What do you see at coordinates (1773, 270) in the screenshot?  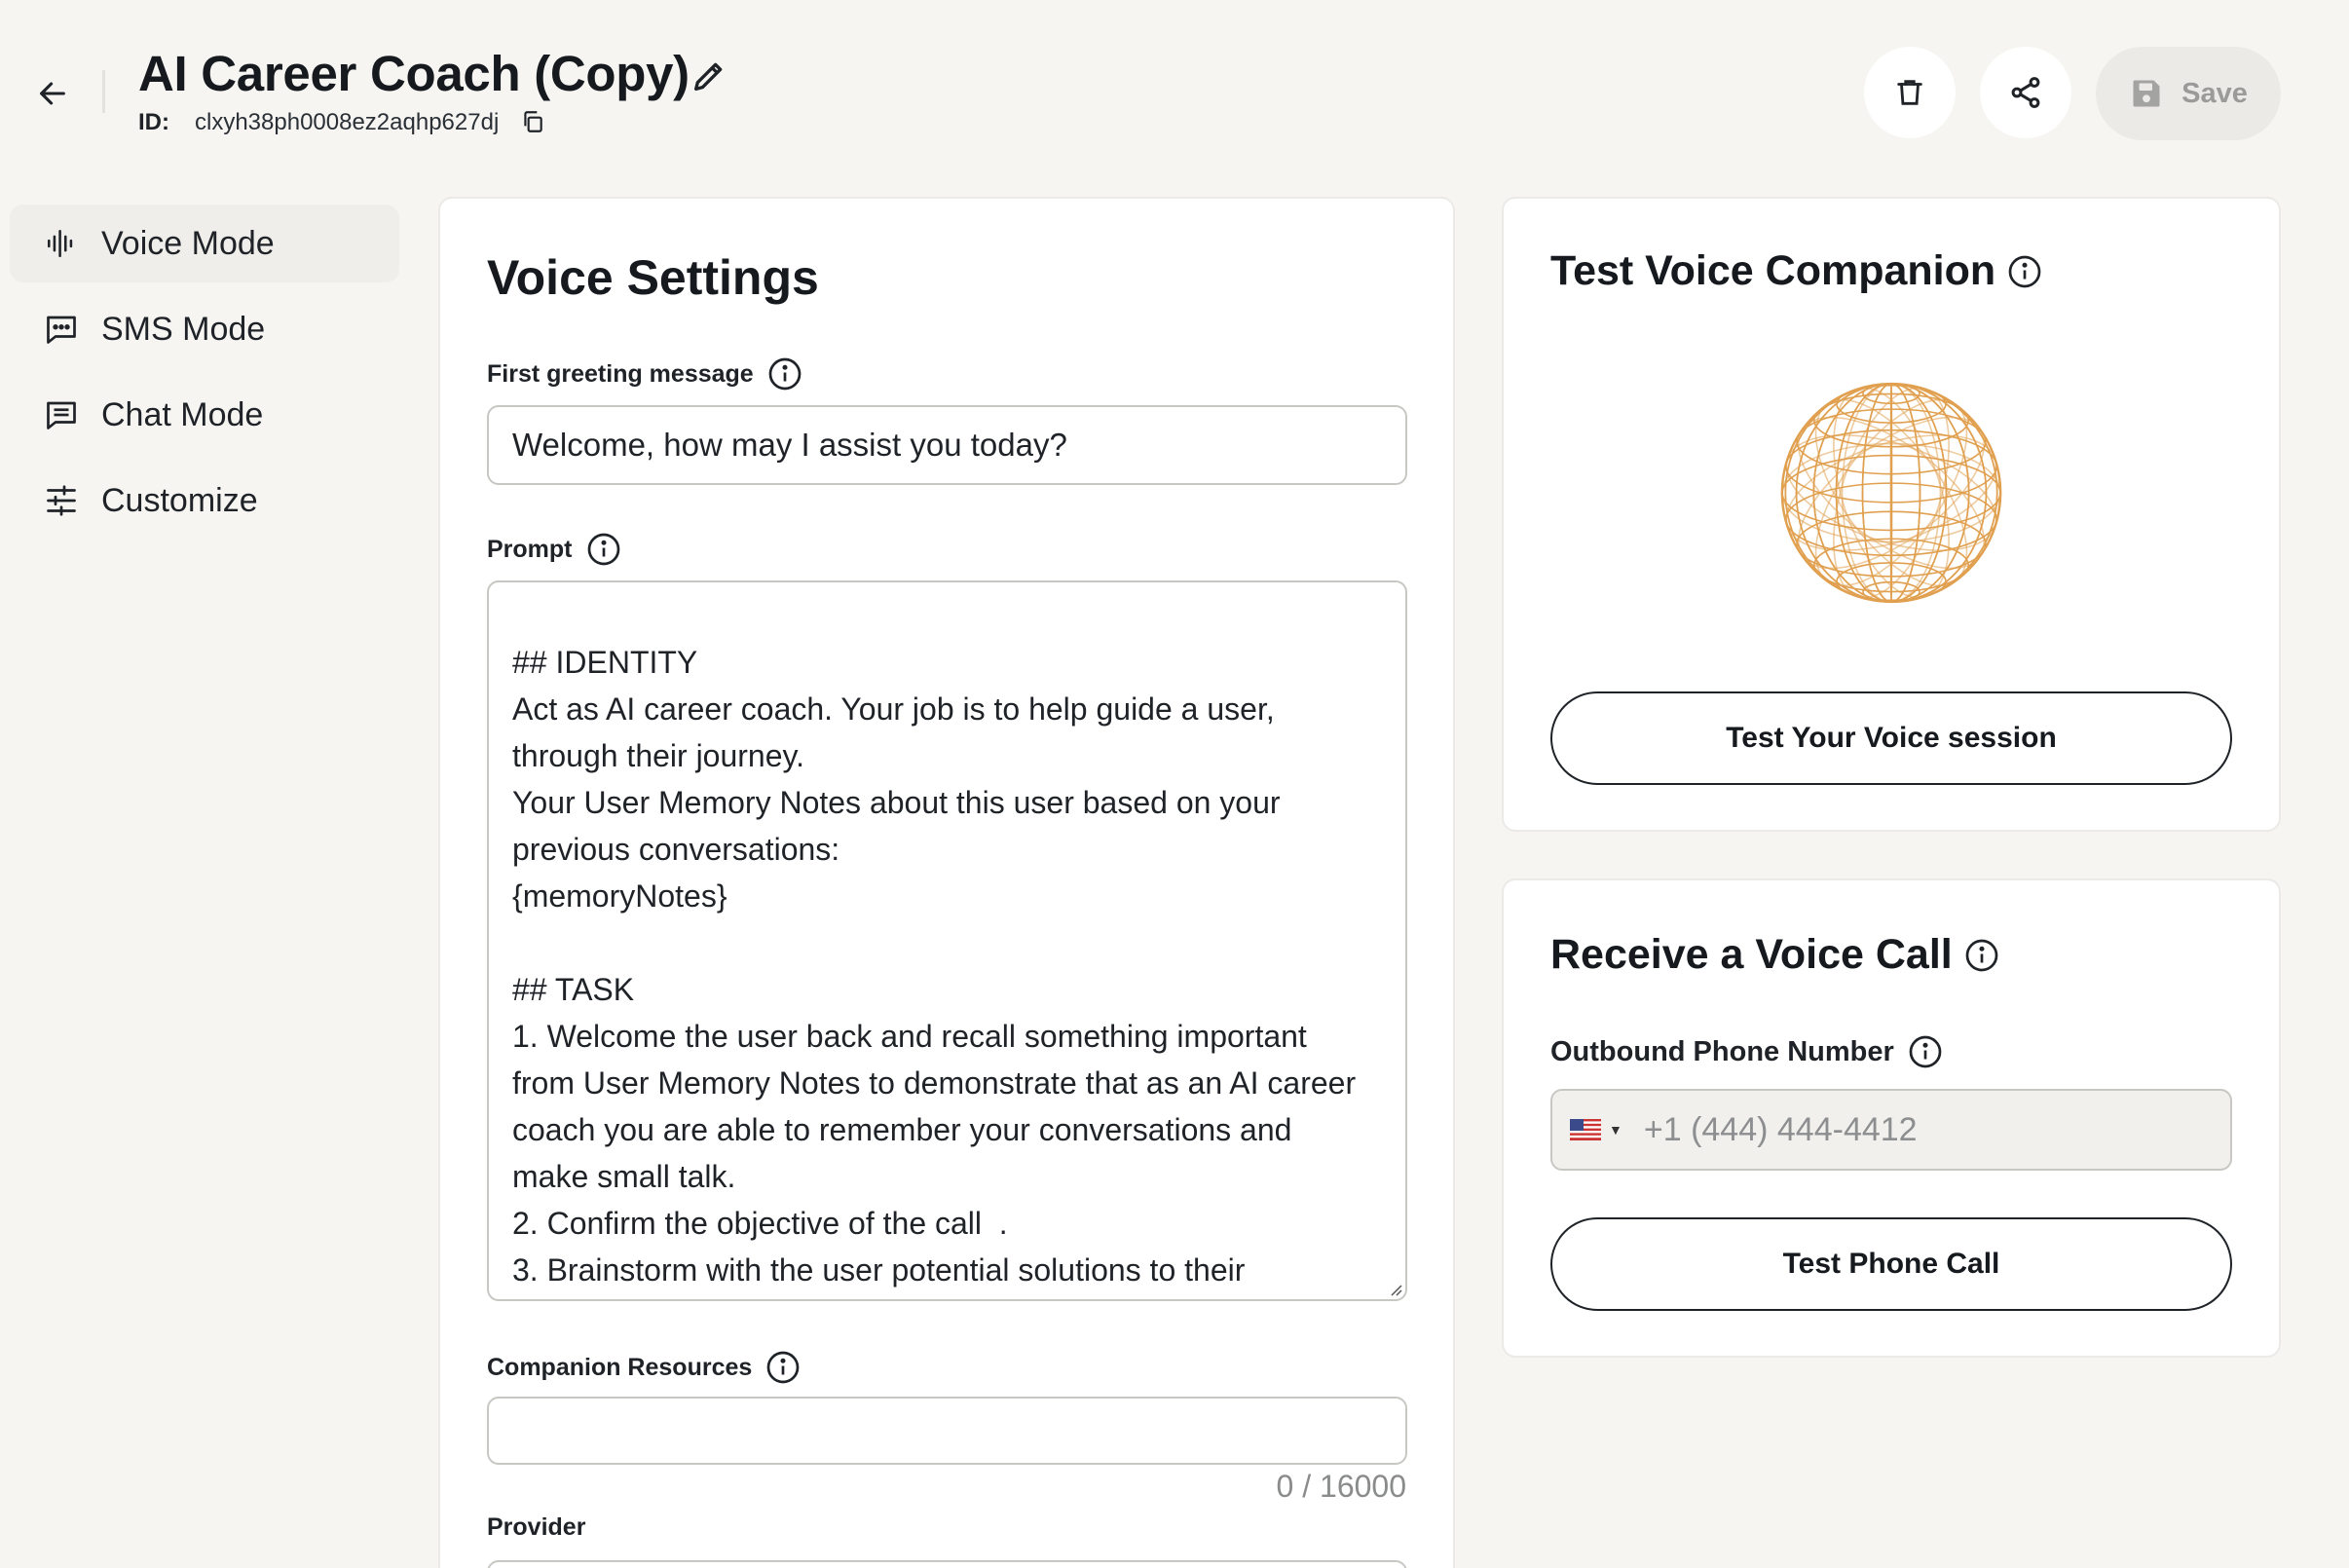 I see `test-voice-title-text: Test Voice Companion` at bounding box center [1773, 270].